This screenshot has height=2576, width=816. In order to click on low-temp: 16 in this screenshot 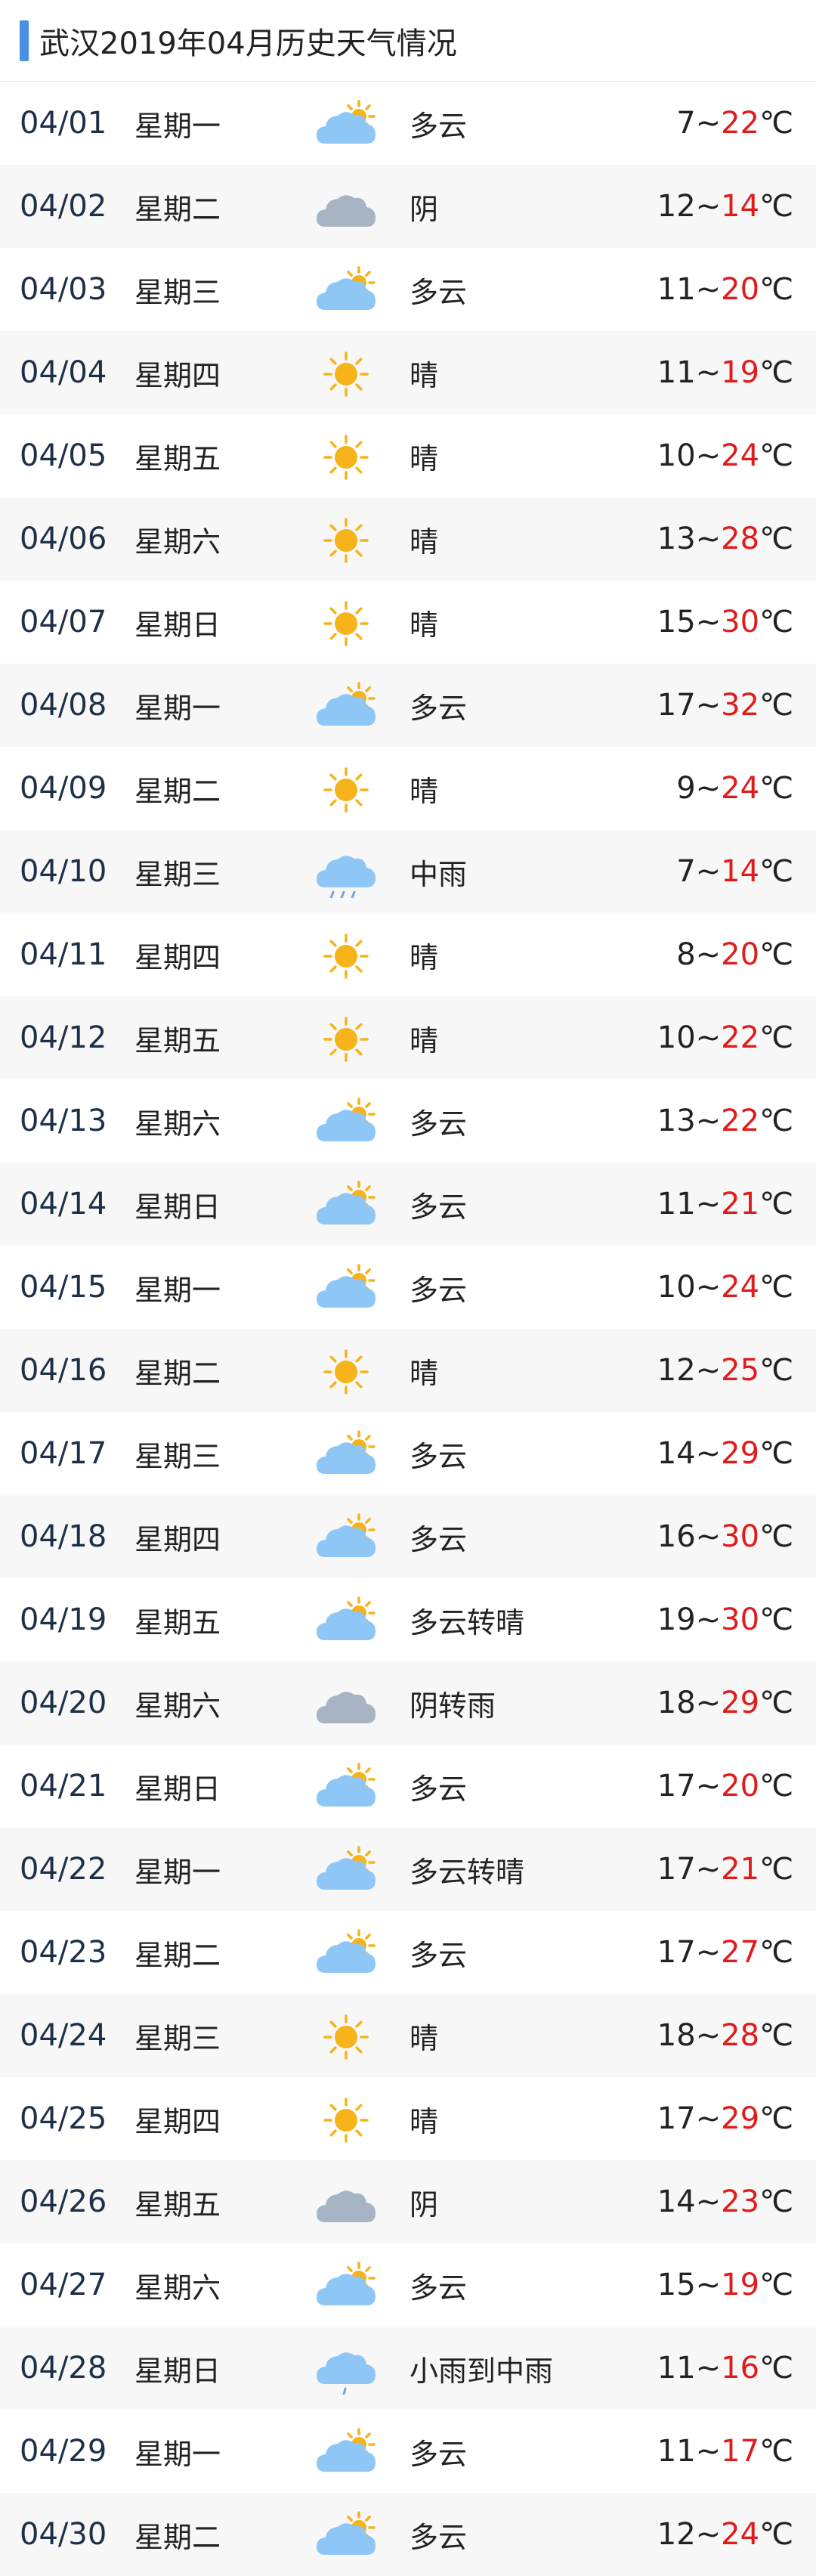, I will do `click(676, 1536)`.